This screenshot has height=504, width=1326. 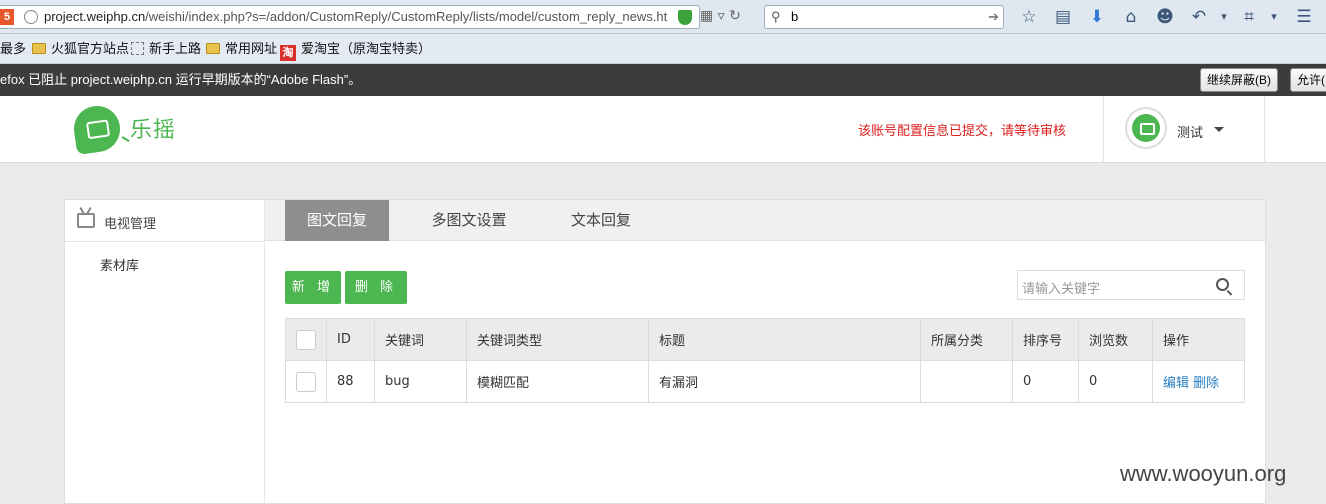 What do you see at coordinates (735, 16) in the screenshot?
I see `reload-icon: ↻` at bounding box center [735, 16].